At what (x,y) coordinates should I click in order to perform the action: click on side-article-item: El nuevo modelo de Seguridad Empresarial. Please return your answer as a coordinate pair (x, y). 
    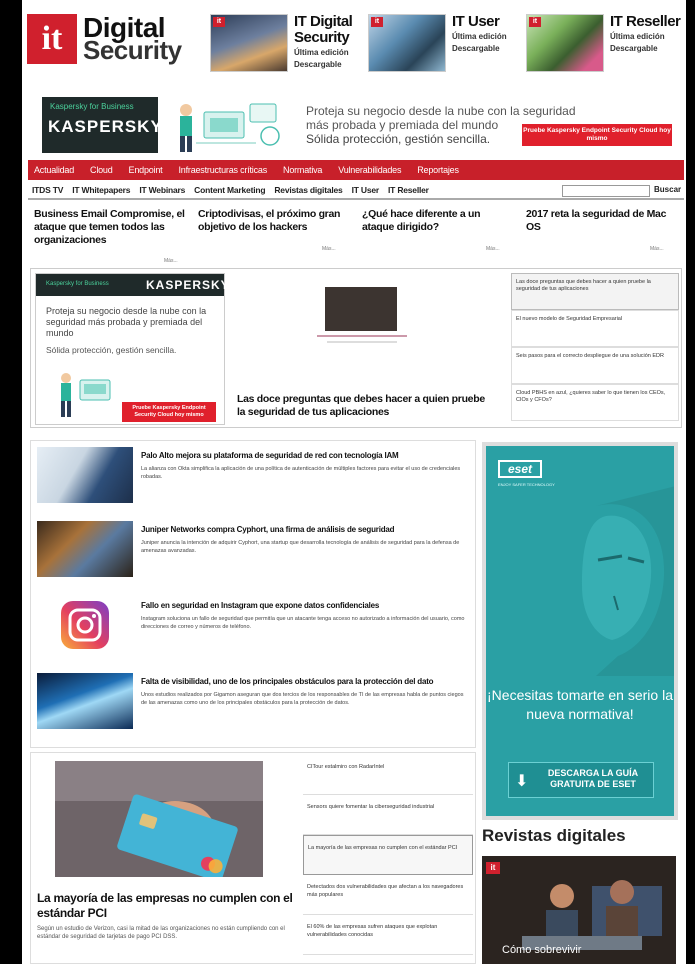
    Looking at the image, I should click on (595, 328).